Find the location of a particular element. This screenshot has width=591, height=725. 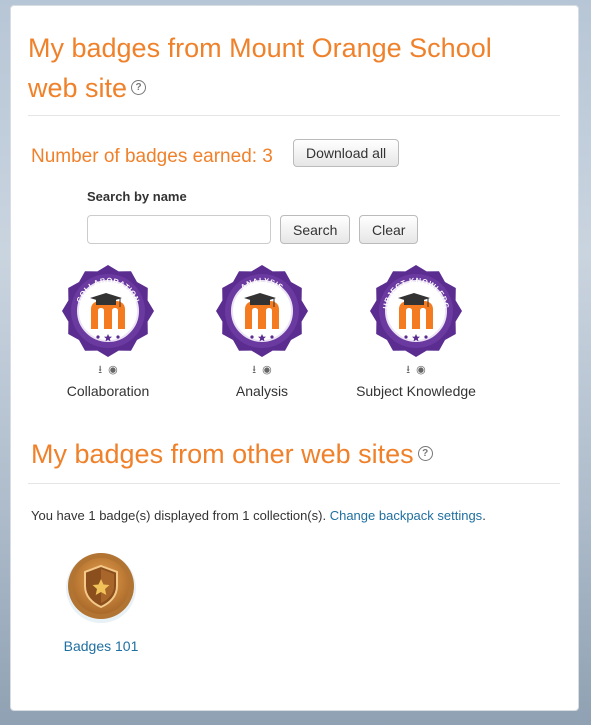

external-badge-name: Badges 101 is located at coordinates (101, 646).